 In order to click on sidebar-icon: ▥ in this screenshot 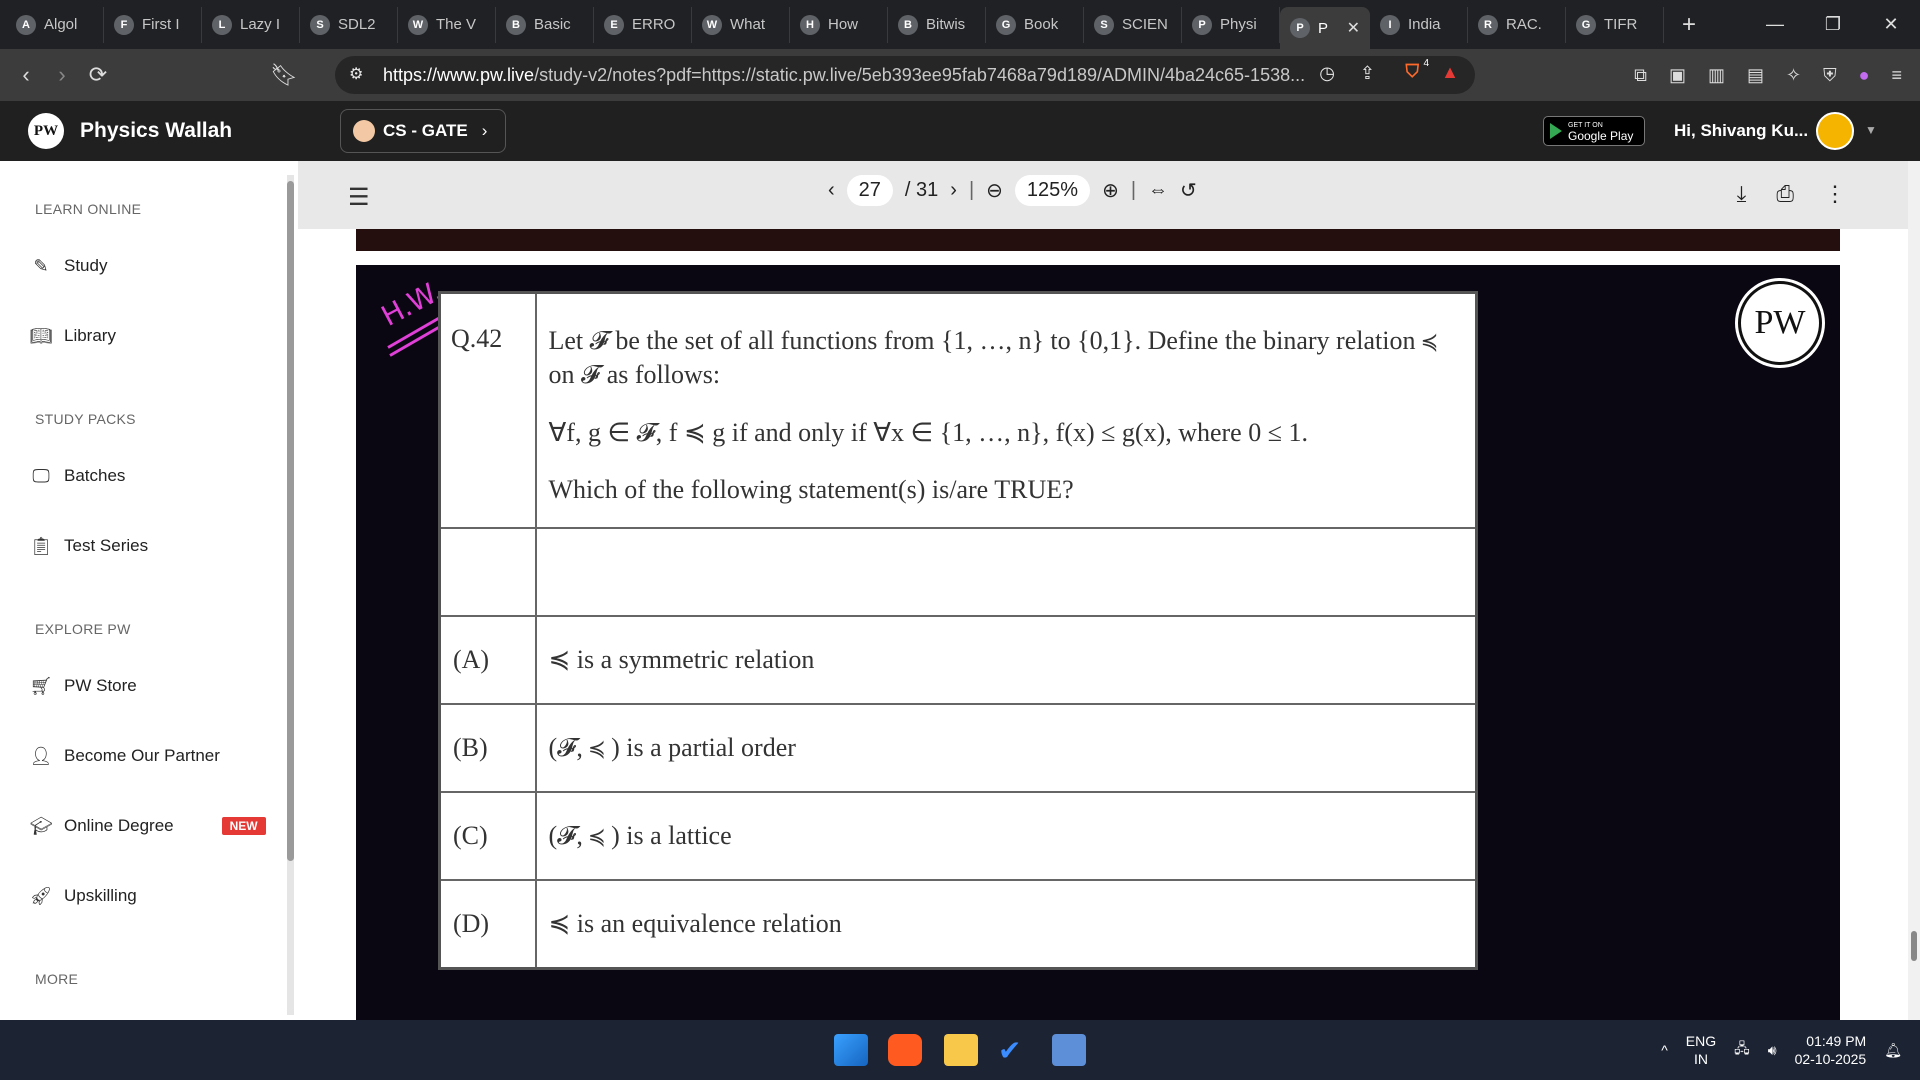, I will do `click(1716, 75)`.